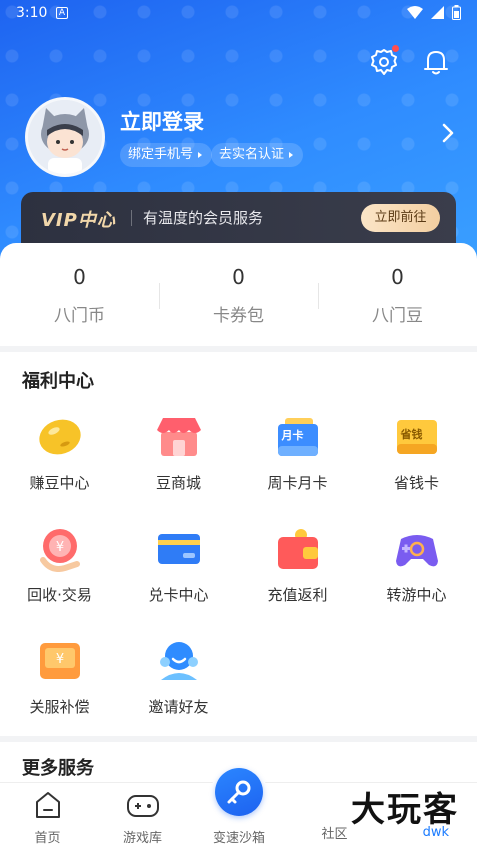 This screenshot has height=849, width=477. Describe the element at coordinates (238, 316) in the screenshot. I see `asset-label: 卡券包` at that location.